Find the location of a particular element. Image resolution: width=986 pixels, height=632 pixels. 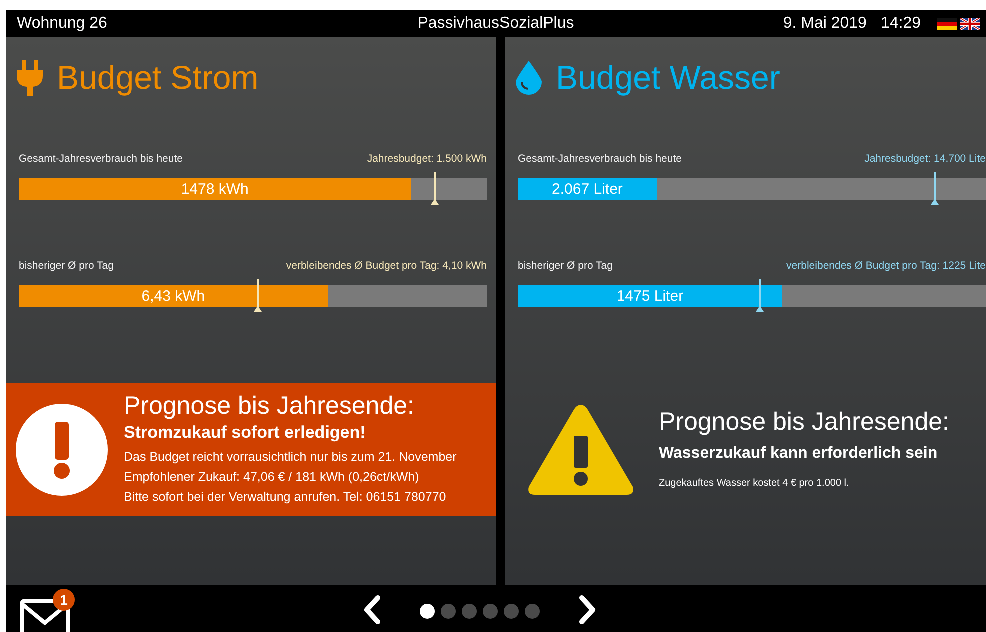

alert-subheading: Stromzukauf sofort erledigen! is located at coordinates (245, 433).